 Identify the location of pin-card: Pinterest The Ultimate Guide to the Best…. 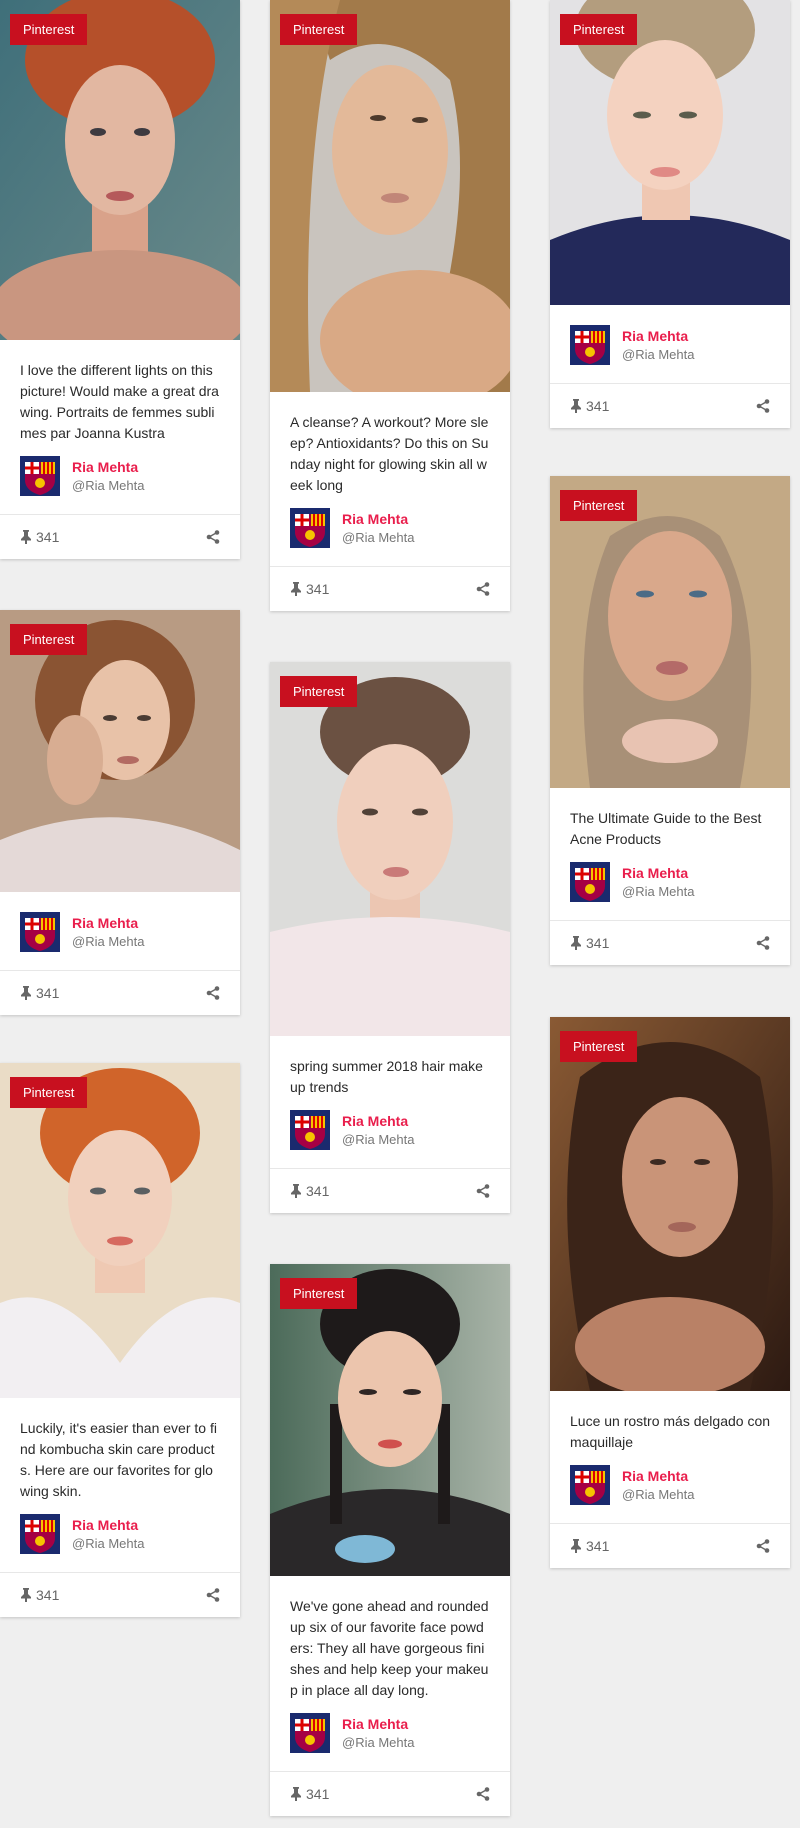
(670, 720).